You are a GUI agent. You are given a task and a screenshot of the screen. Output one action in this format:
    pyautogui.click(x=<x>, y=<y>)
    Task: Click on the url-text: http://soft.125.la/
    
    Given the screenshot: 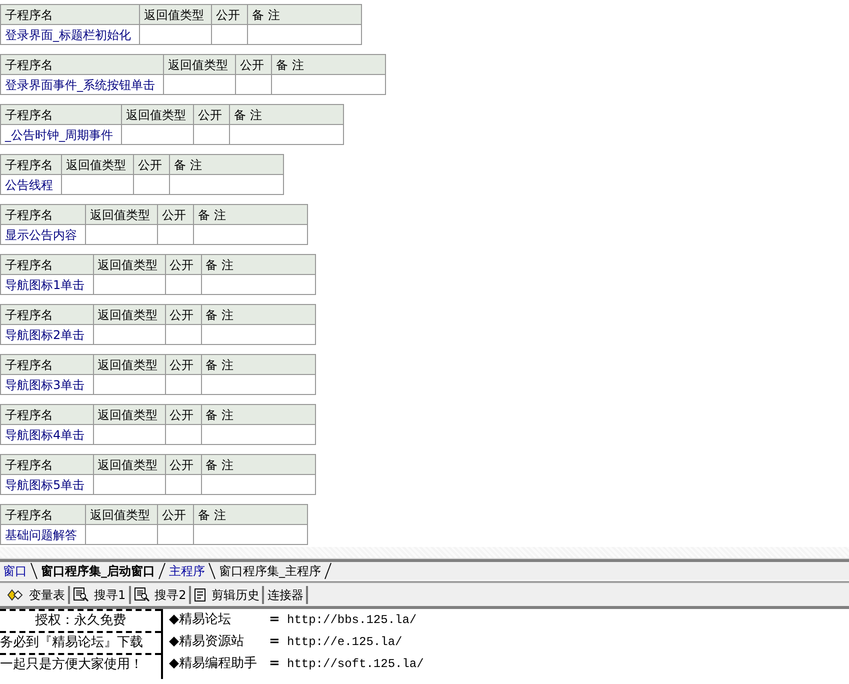 What is the action you would take?
    pyautogui.click(x=355, y=664)
    